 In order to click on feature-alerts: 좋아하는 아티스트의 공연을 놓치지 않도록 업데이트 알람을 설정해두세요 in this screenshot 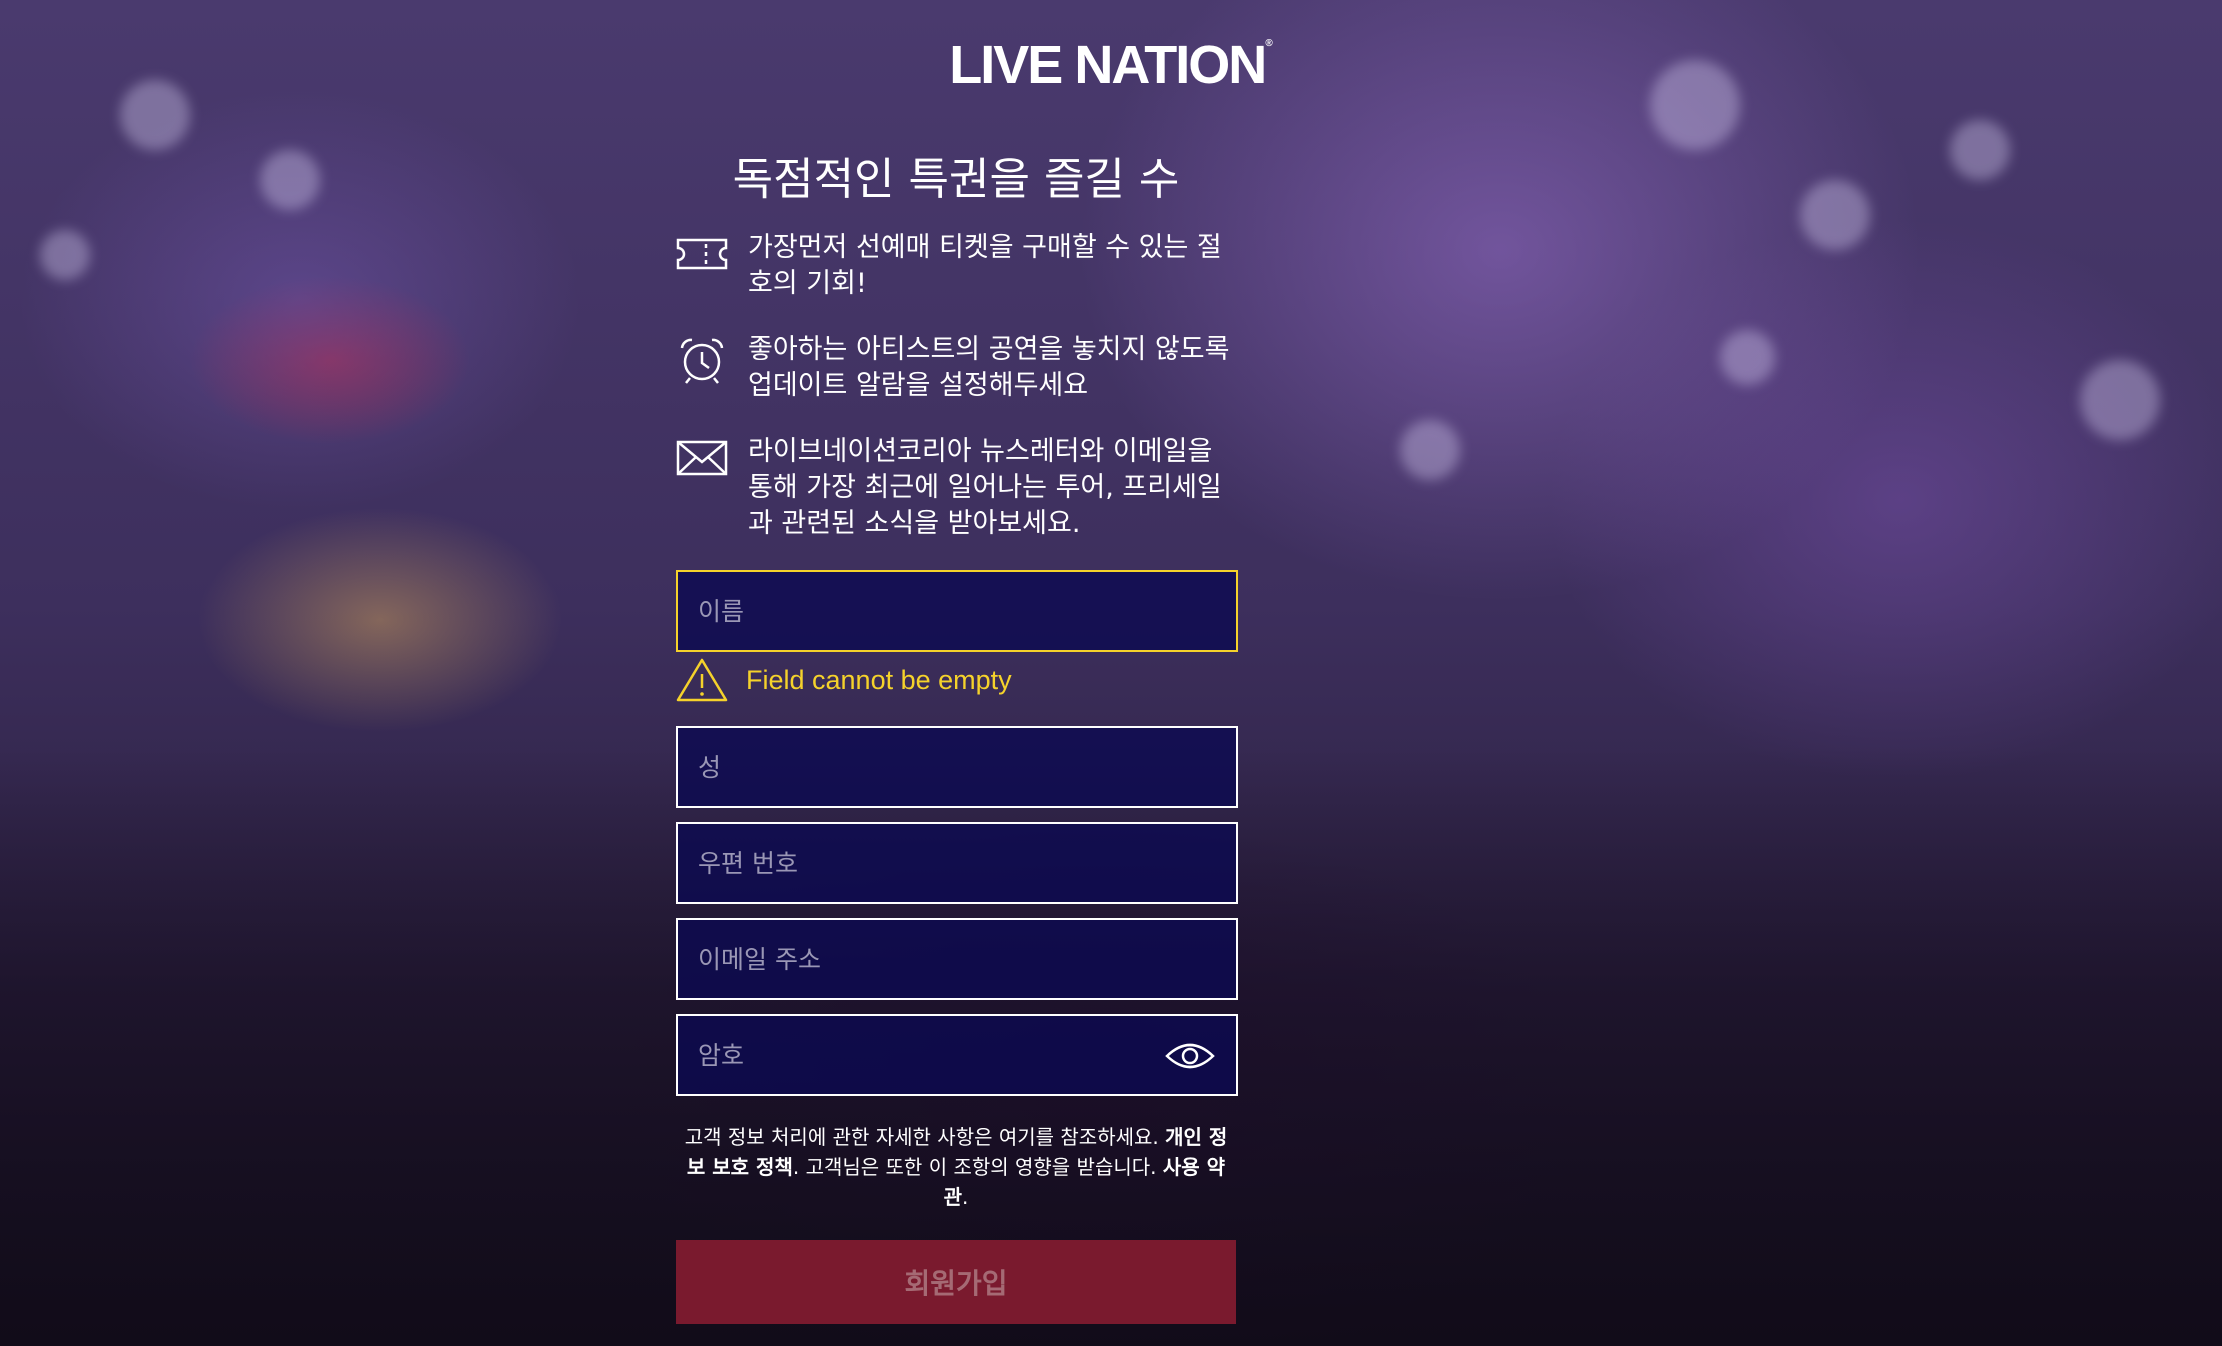, I will do `click(956, 368)`.